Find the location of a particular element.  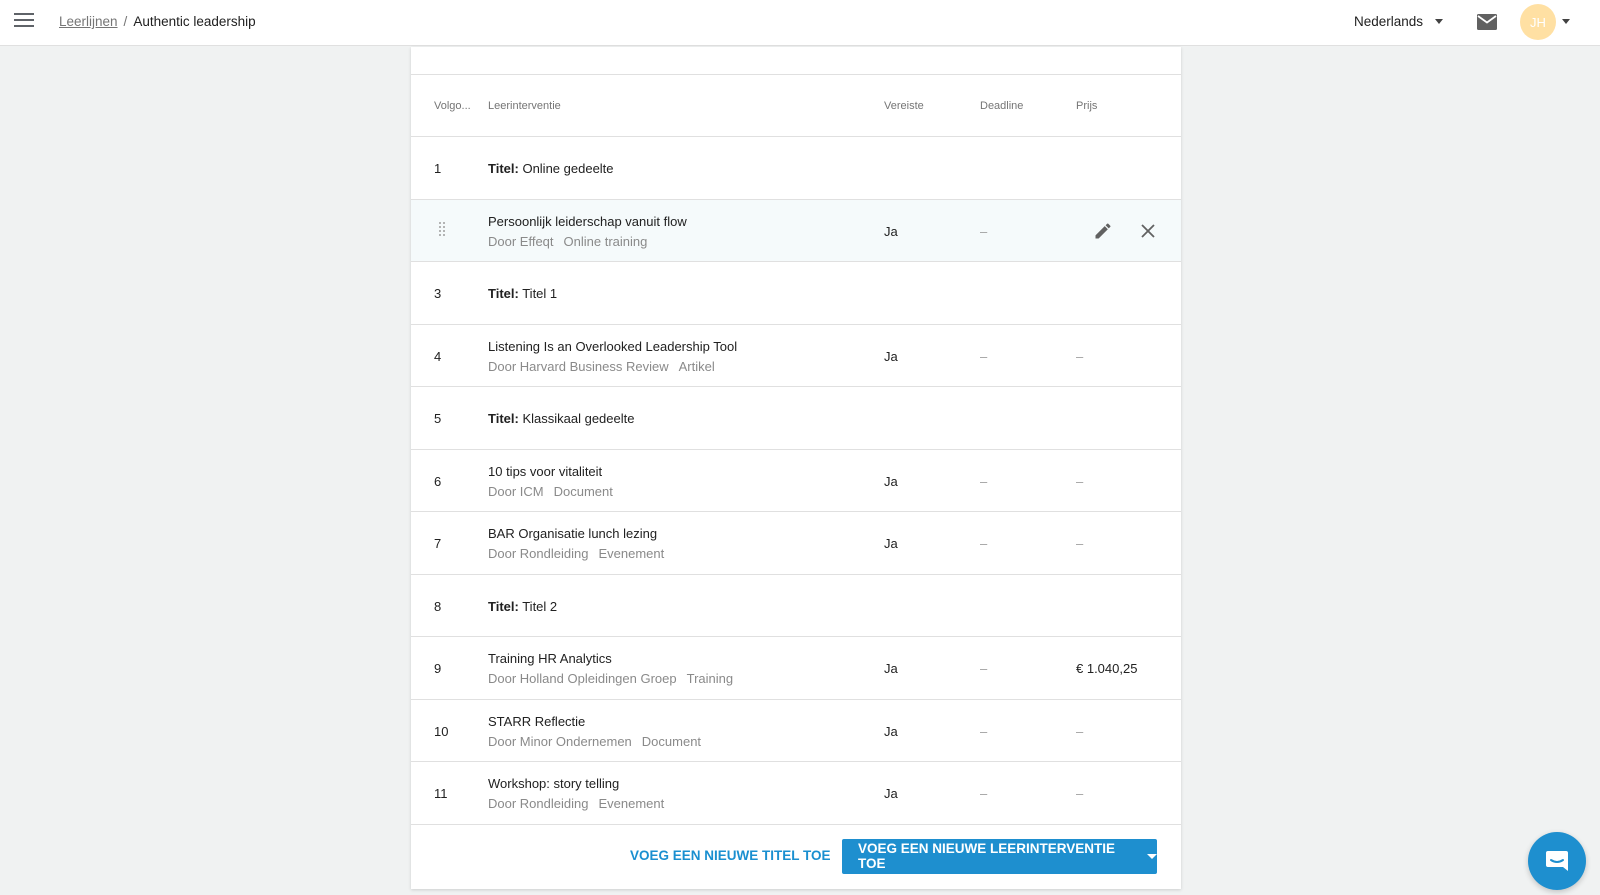

row-number: 3 is located at coordinates (438, 293).